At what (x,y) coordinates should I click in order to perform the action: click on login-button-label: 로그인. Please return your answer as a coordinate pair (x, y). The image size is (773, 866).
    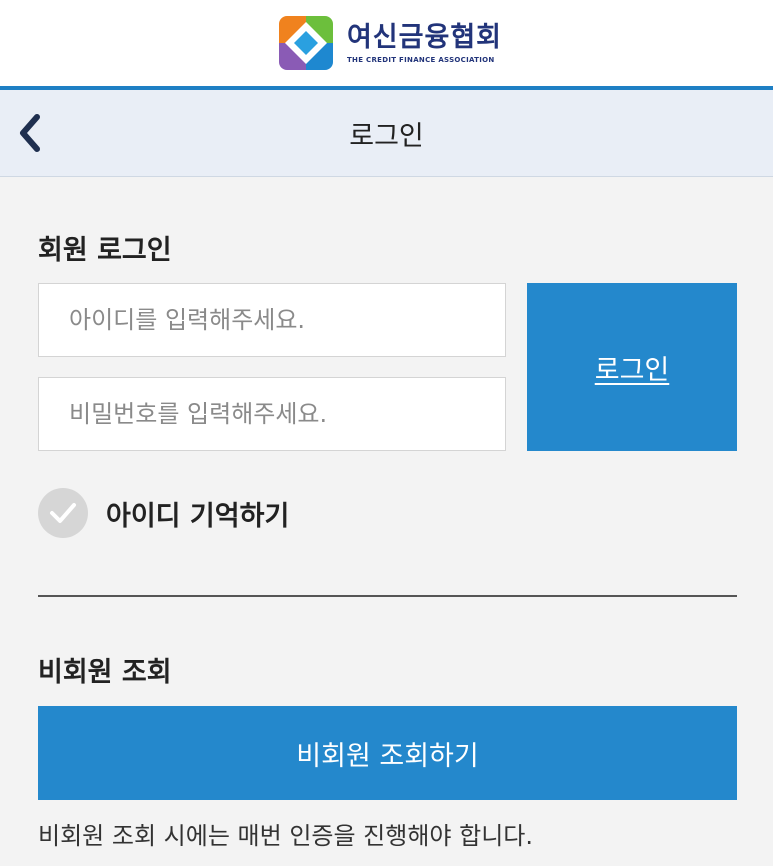
    Looking at the image, I should click on (632, 370).